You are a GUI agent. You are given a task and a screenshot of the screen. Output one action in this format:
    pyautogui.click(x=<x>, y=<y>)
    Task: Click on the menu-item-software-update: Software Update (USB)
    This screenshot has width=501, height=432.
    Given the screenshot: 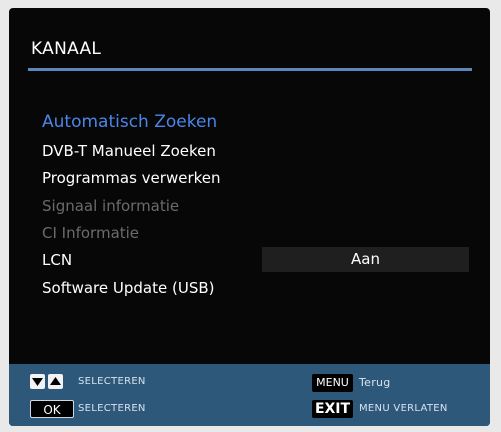 What is the action you would take?
    pyautogui.click(x=128, y=288)
    